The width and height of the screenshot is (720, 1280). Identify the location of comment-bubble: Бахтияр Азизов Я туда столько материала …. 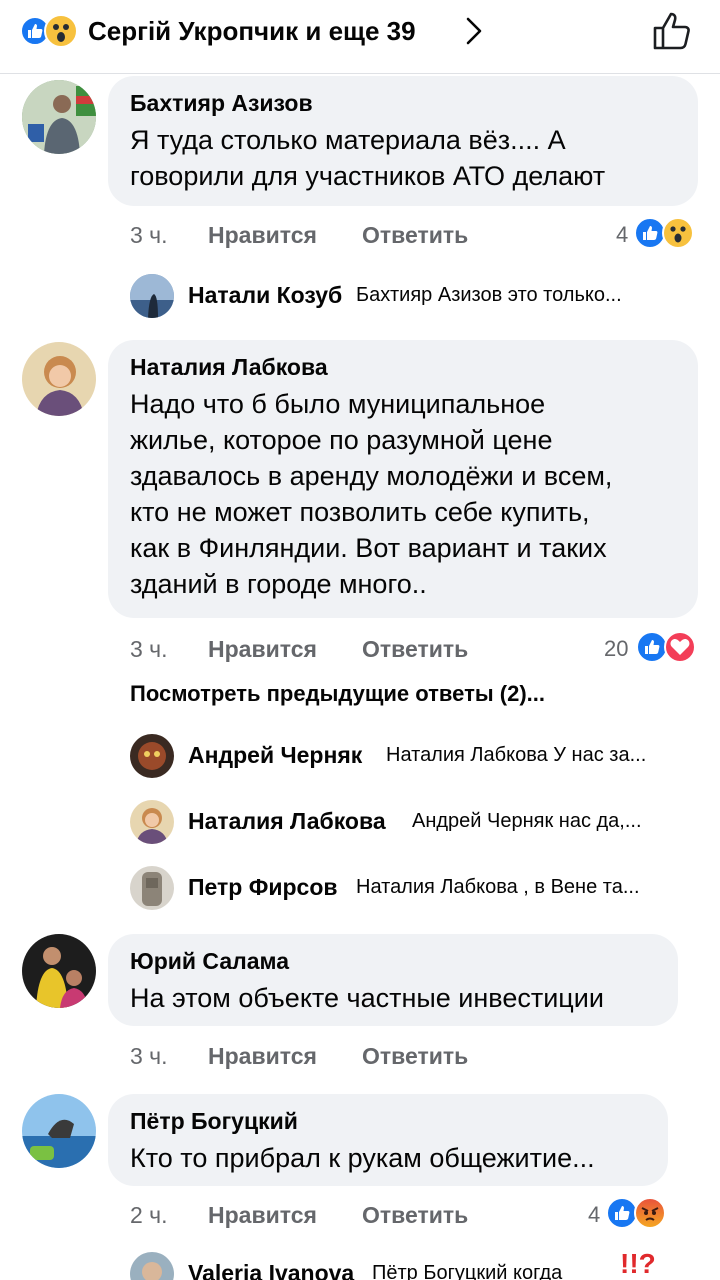
(403, 141).